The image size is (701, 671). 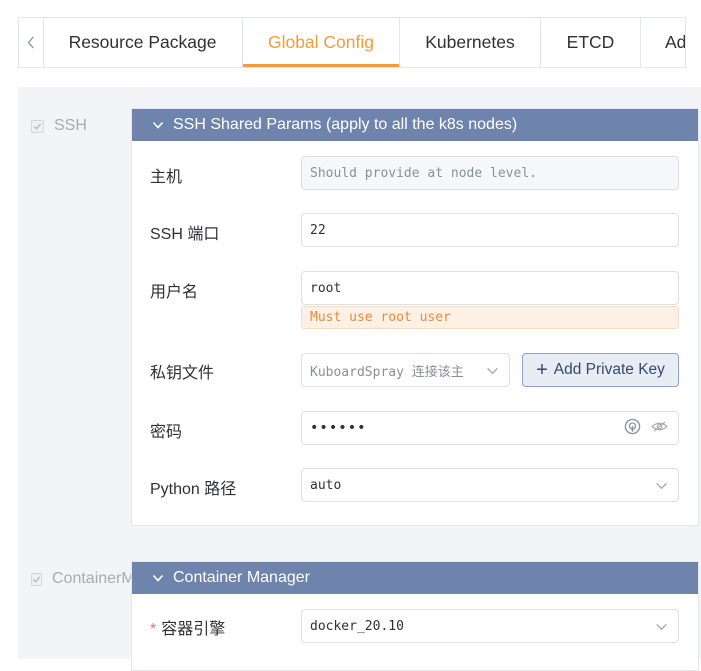 I want to click on ssh-port-label: SSH 端口, so click(x=185, y=234).